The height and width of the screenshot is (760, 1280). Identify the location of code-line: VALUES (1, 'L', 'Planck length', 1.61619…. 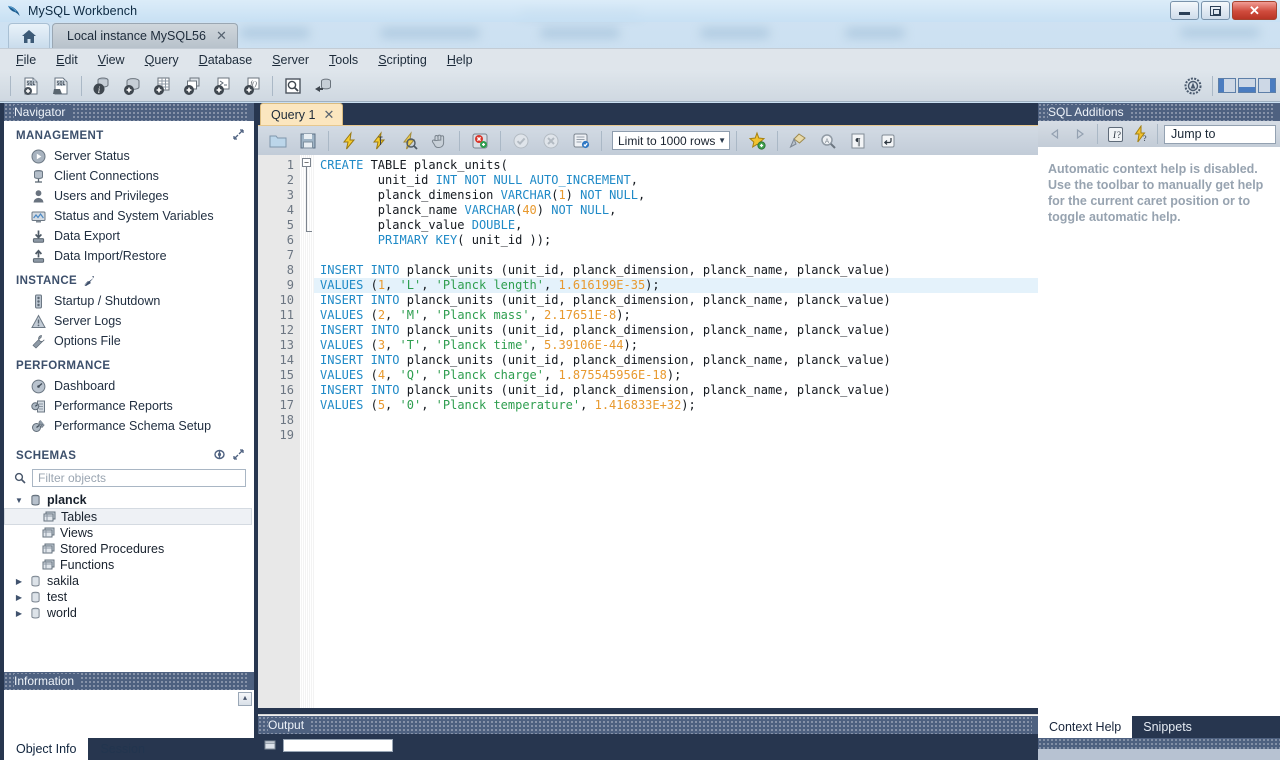
(676, 285).